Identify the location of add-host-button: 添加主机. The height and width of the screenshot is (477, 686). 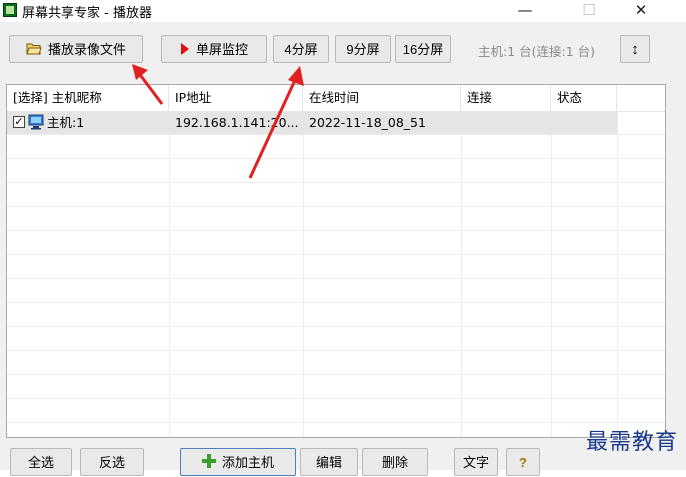
(238, 462).